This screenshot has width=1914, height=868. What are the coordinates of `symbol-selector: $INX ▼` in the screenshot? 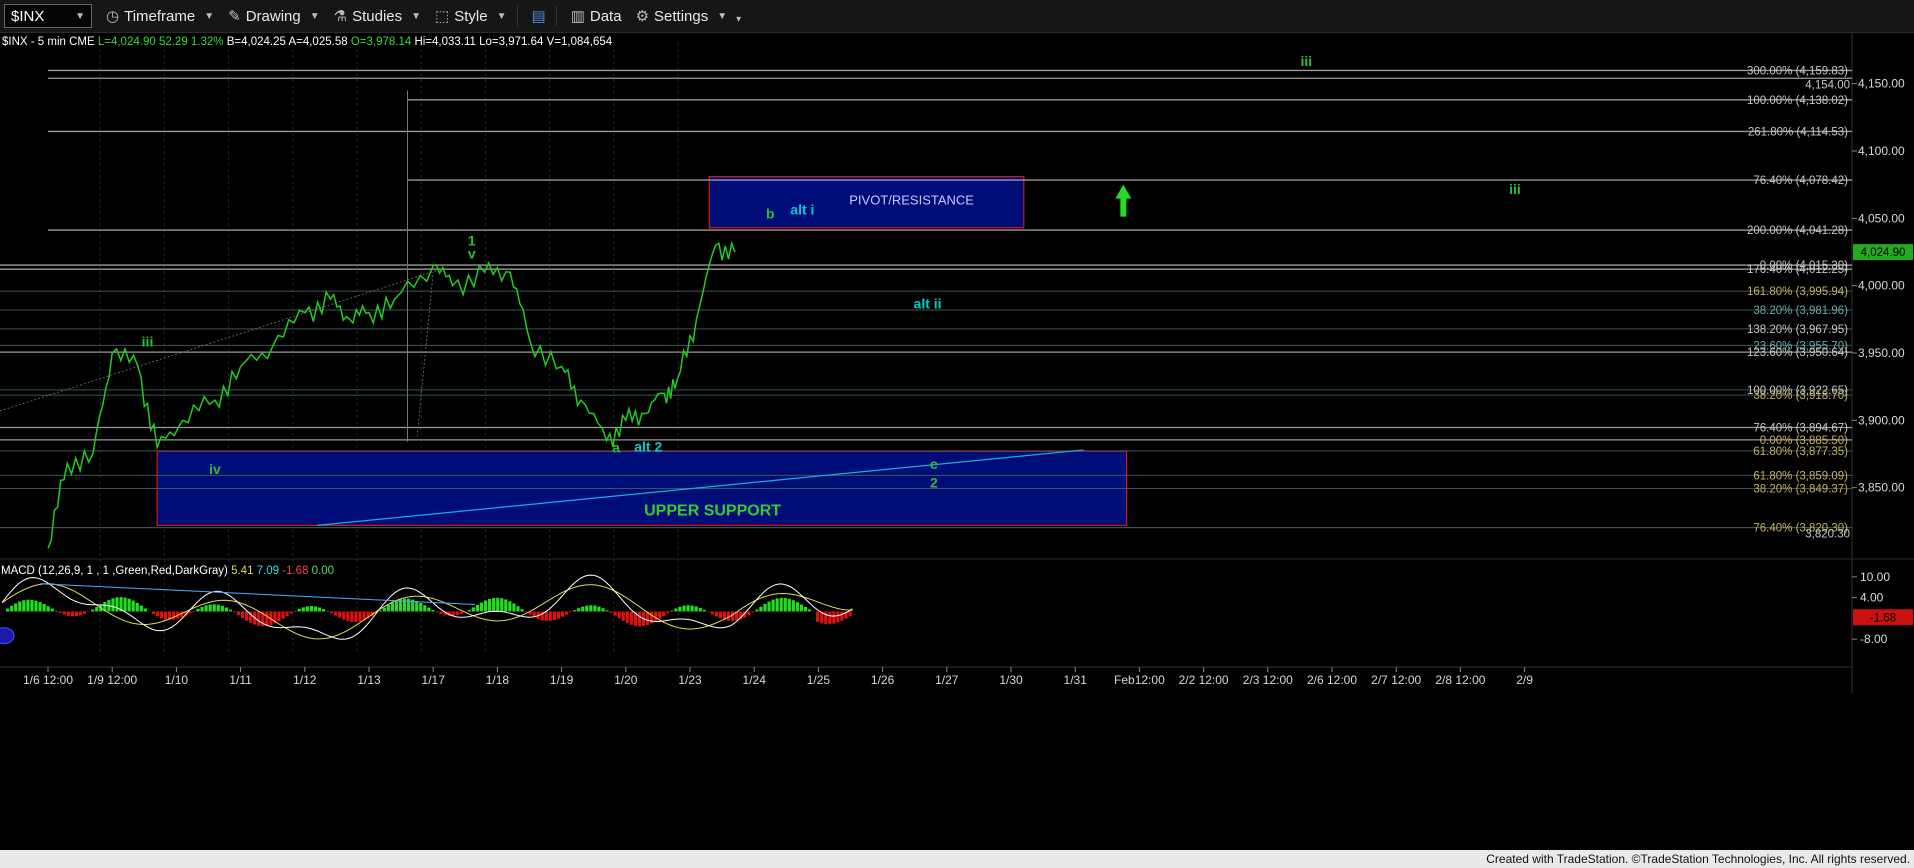 It's located at (48, 16).